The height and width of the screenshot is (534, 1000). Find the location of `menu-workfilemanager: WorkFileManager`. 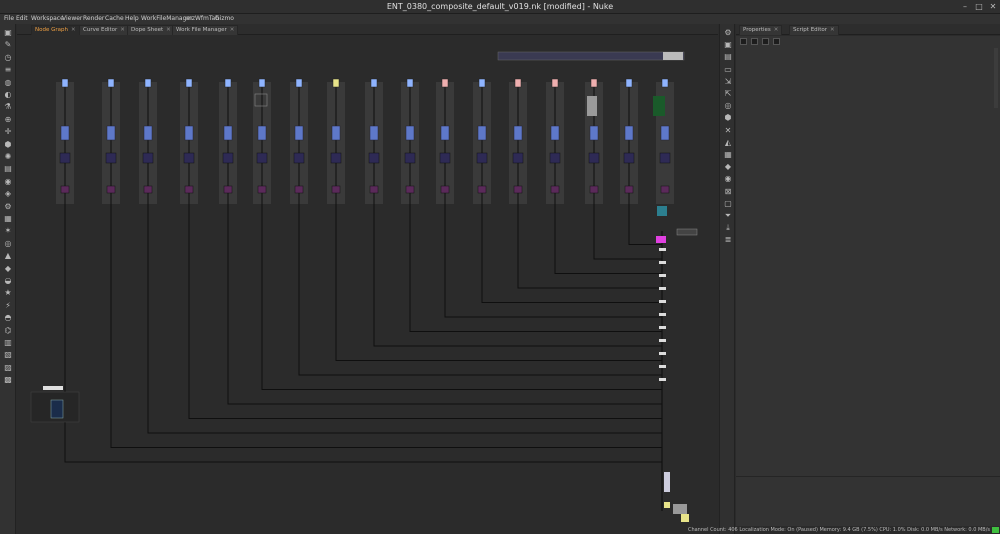

menu-workfilemanager: WorkFileManager is located at coordinates (167, 18).